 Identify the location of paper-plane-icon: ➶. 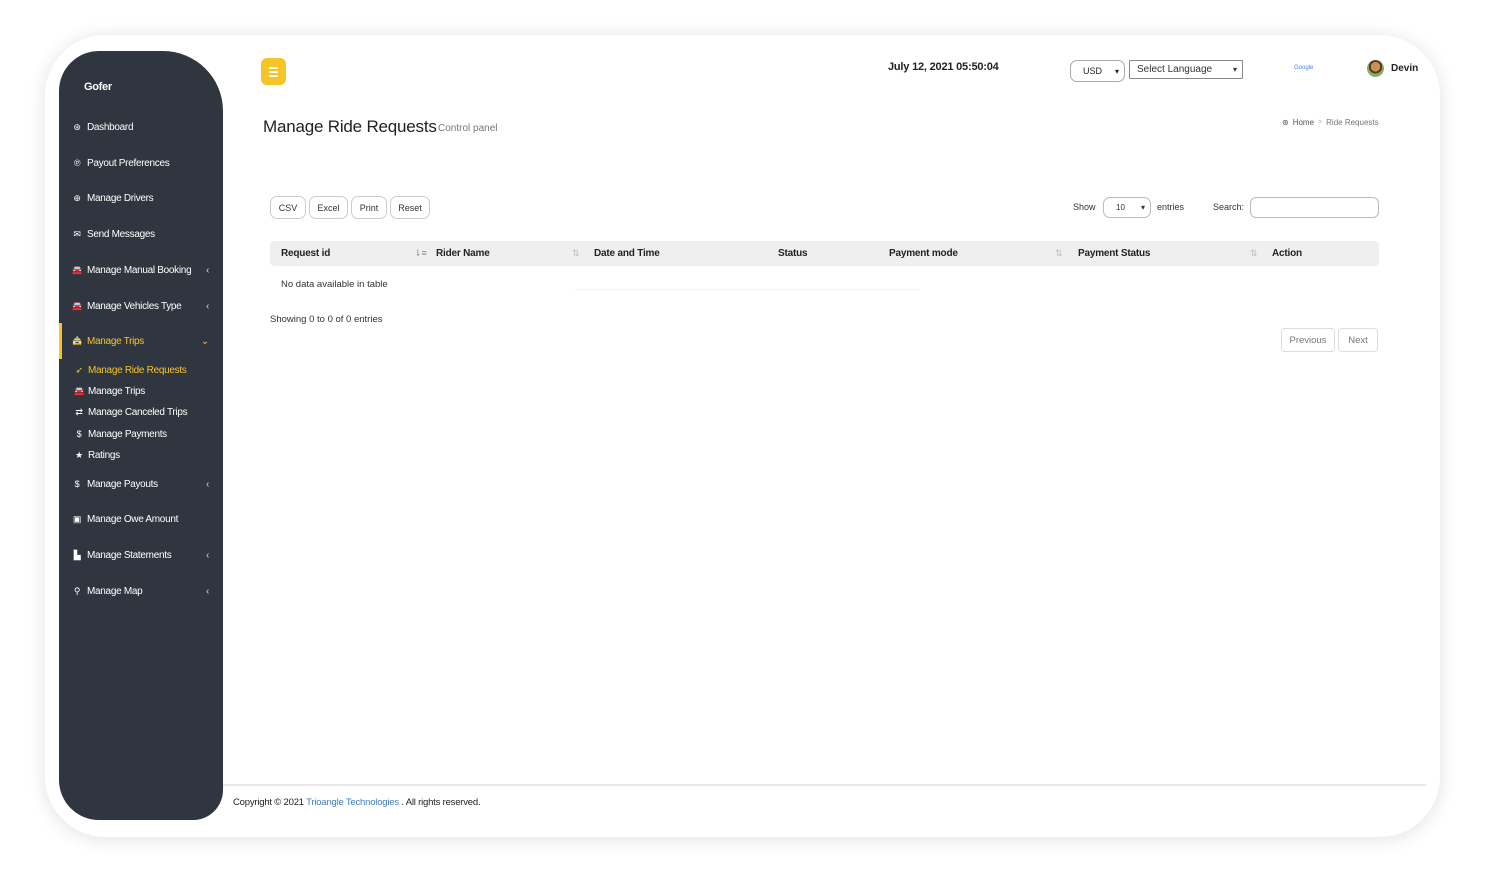
(79, 369).